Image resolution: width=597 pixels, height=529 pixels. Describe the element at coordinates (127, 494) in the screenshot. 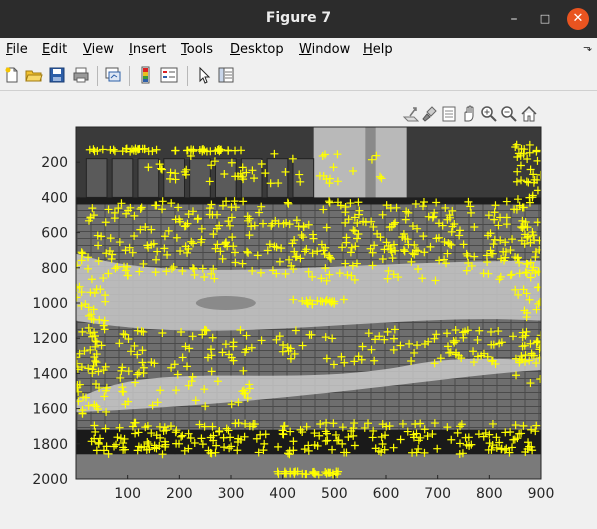

I see `x-tick-label: 100` at that location.